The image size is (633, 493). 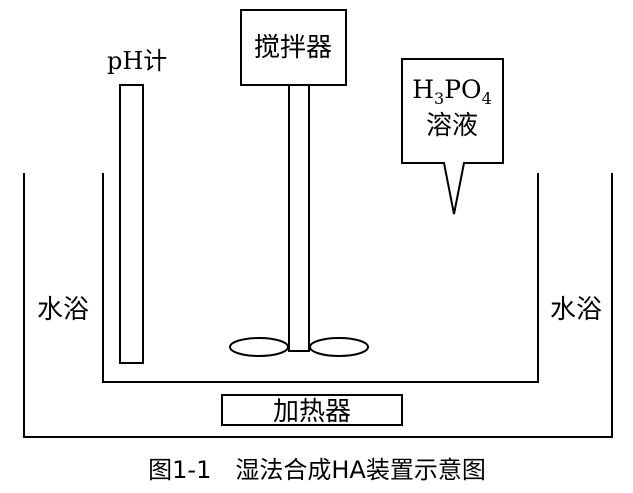 What do you see at coordinates (423, 89) in the screenshot?
I see `formula-h: H` at bounding box center [423, 89].